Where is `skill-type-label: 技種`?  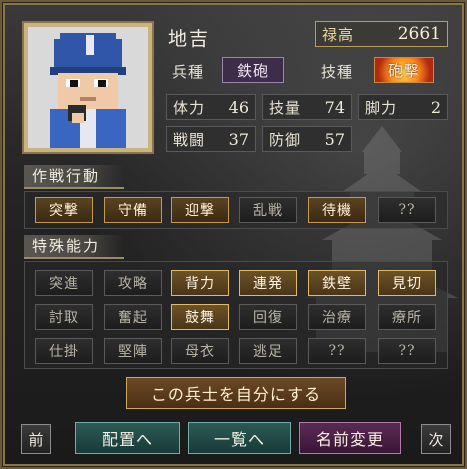 skill-type-label: 技種 is located at coordinates (337, 72).